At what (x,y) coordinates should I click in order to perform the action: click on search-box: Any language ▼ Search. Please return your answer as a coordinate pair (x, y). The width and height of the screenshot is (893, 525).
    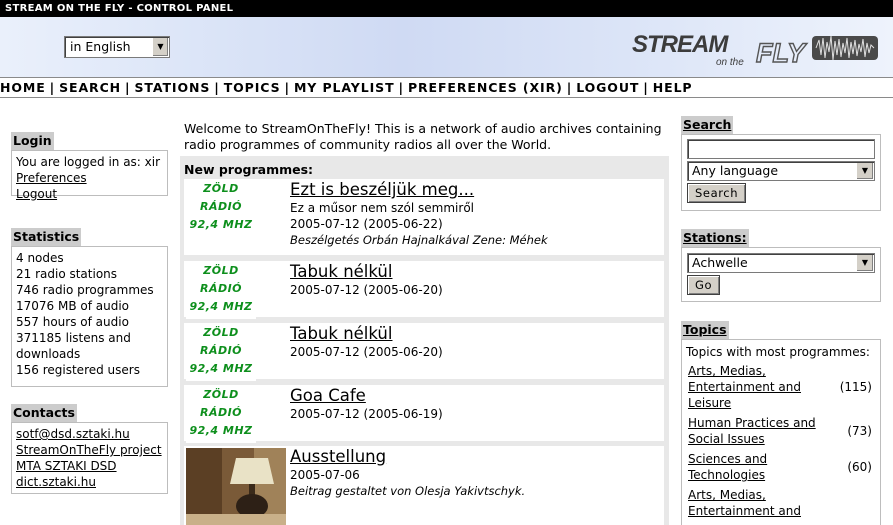
    Looking at the image, I should click on (781, 172).